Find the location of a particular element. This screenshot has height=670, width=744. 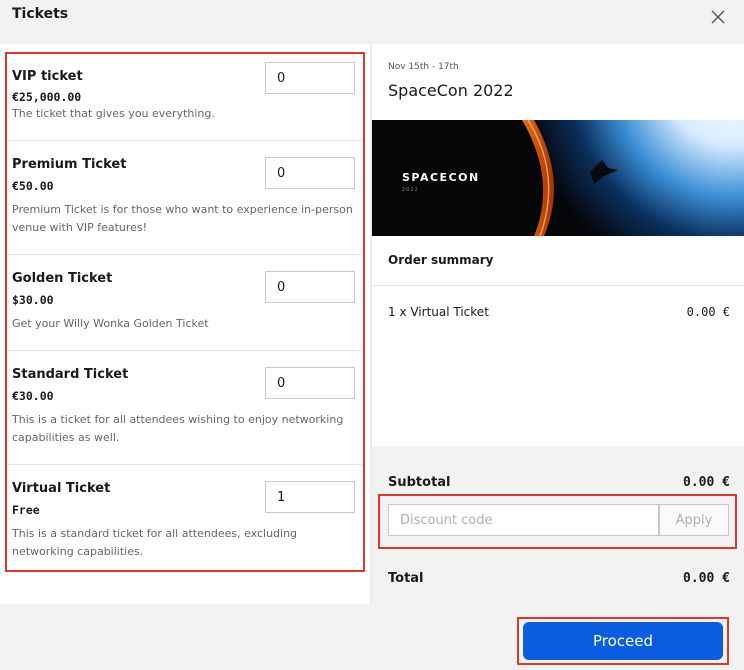

modal-title: Tickets is located at coordinates (40, 14).